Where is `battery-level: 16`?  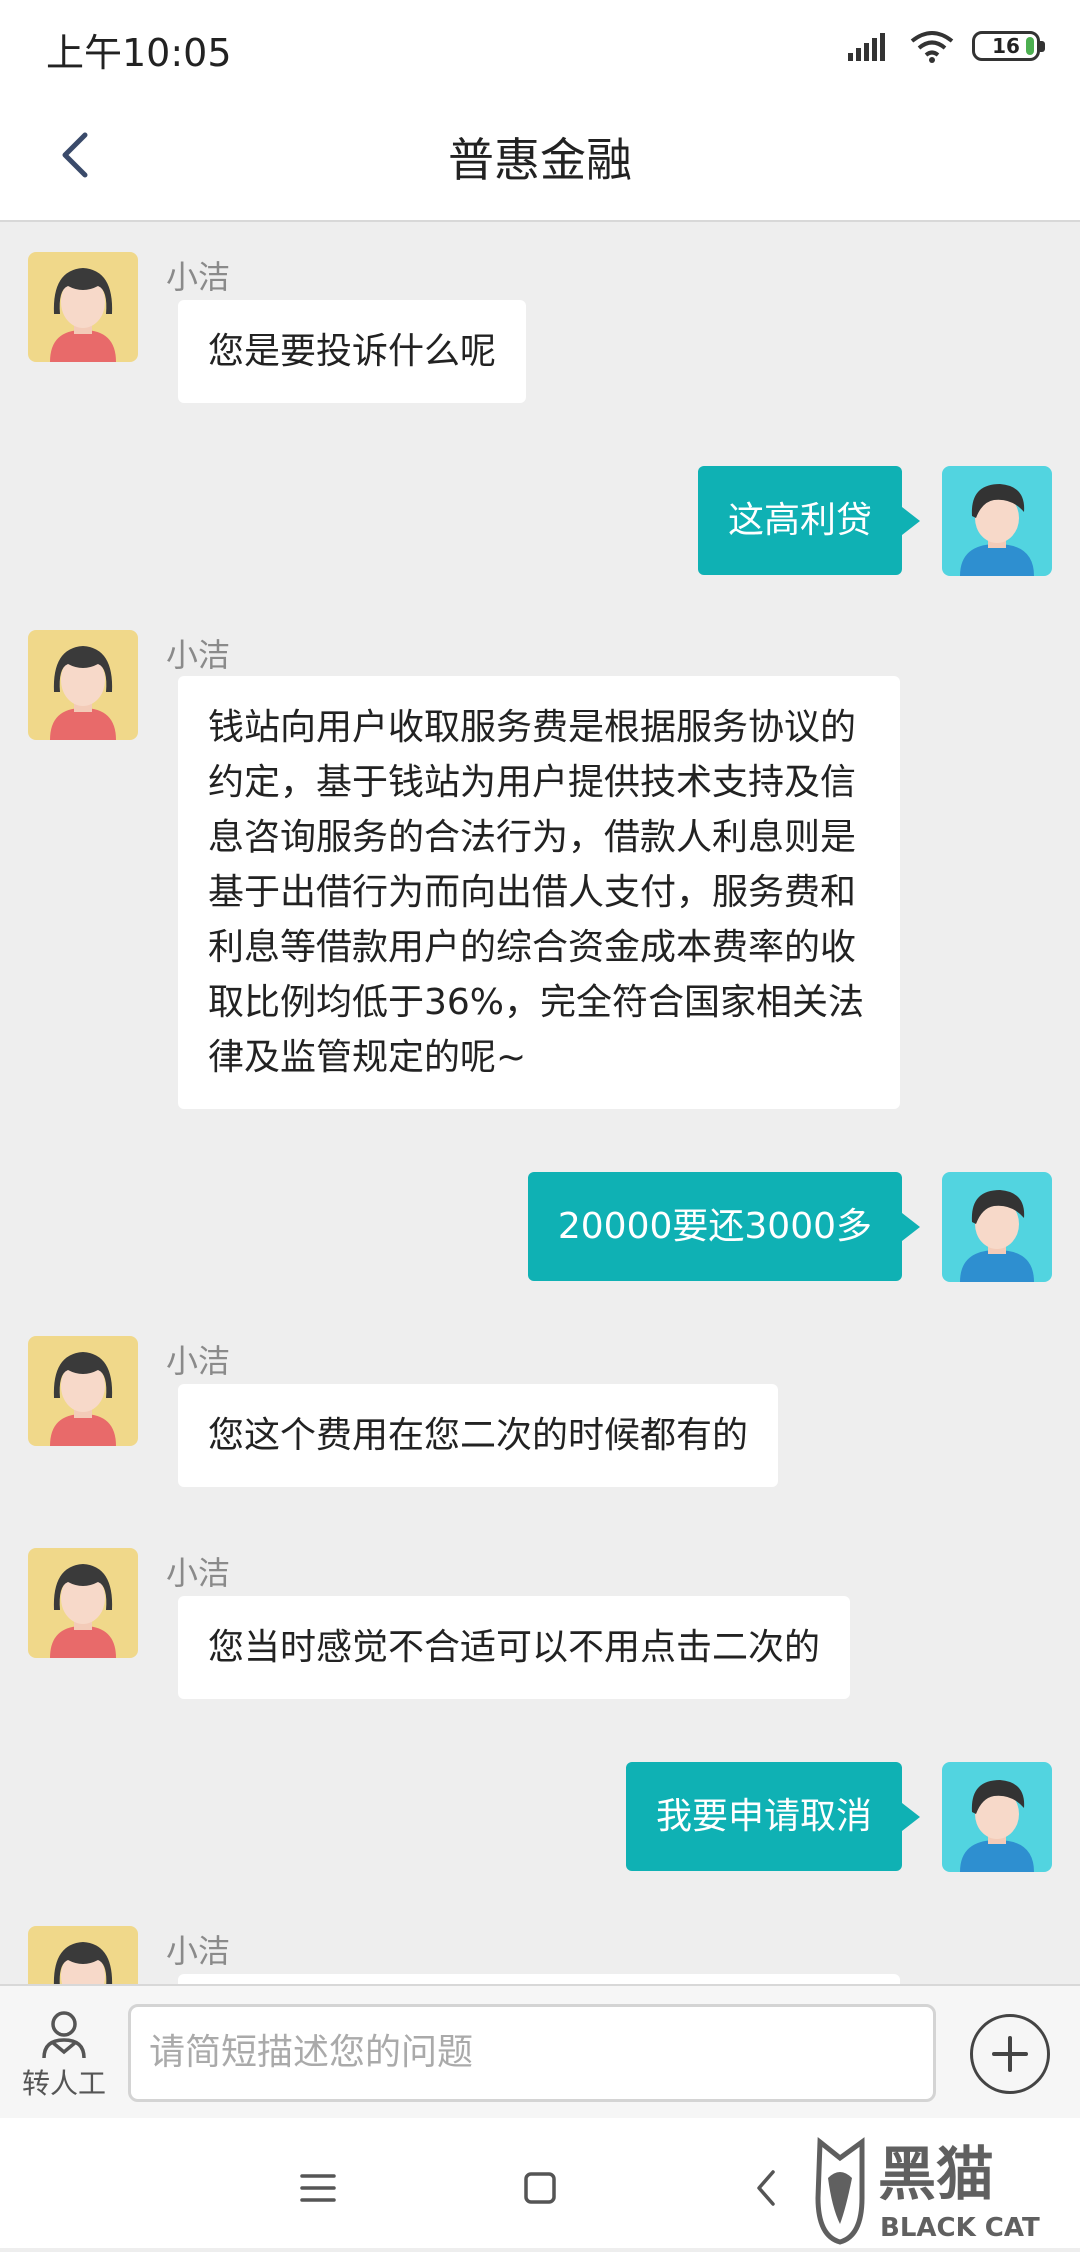 battery-level: 16 is located at coordinates (1006, 46).